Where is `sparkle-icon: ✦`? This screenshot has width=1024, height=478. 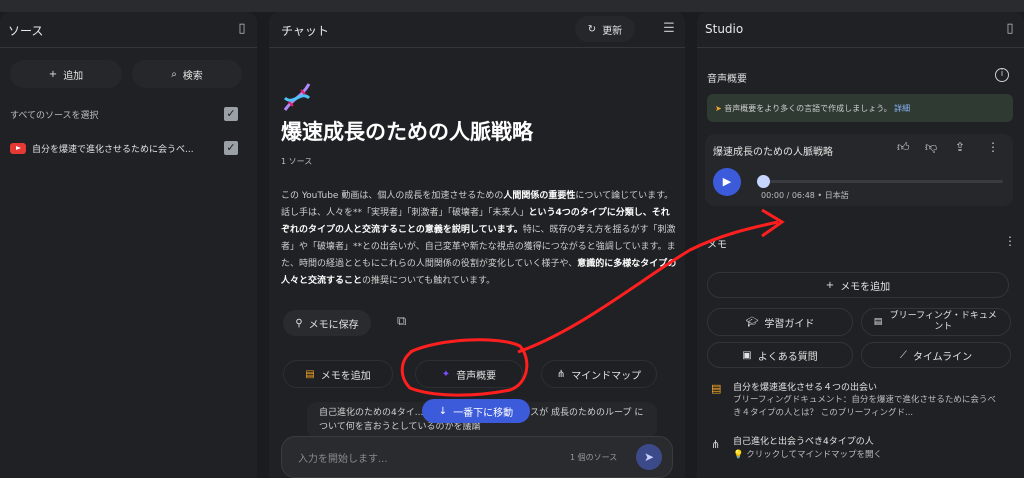
sparkle-icon: ✦ is located at coordinates (446, 374).